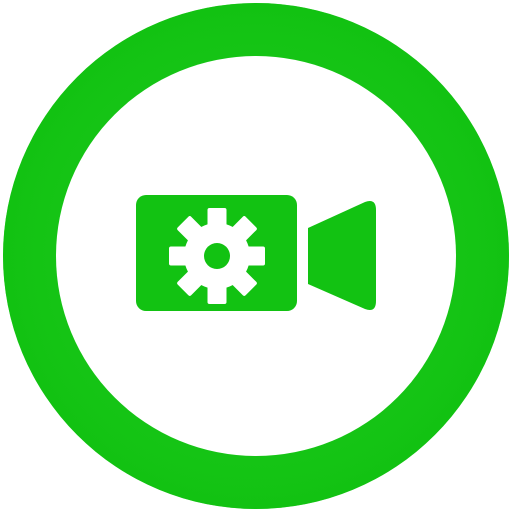  I want to click on gear-hole, so click(217, 256).